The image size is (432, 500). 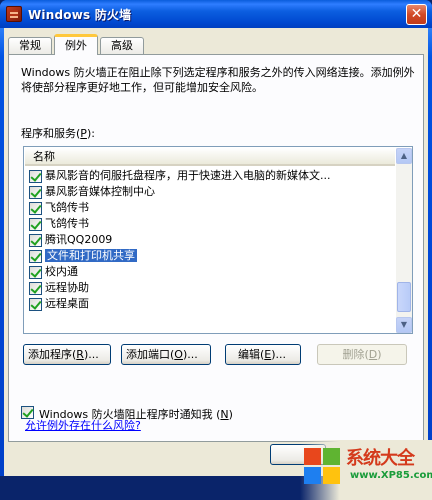 I want to click on delete-label: 删除, so click(x=353, y=354).